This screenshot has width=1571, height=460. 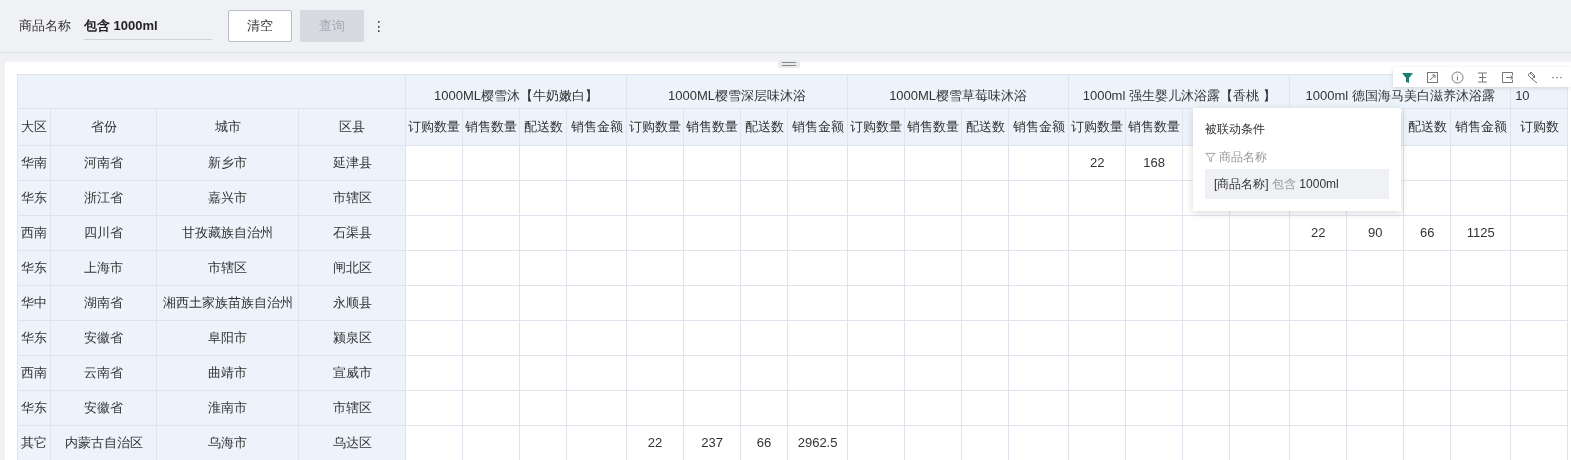 I want to click on table-cell: 宣威市, so click(x=352, y=373).